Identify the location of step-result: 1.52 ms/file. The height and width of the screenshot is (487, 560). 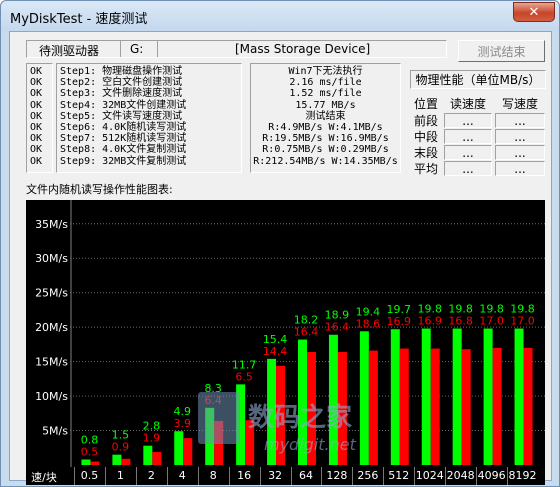
(325, 94).